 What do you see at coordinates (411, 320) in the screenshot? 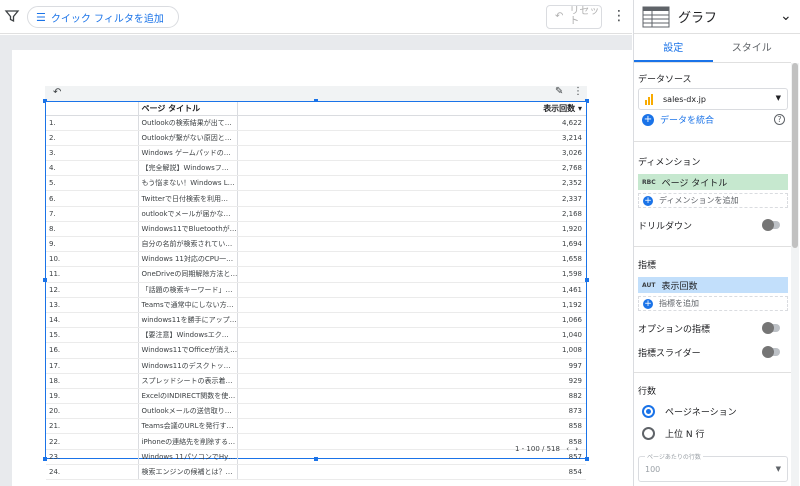
I see `views-cell: 1,066` at bounding box center [411, 320].